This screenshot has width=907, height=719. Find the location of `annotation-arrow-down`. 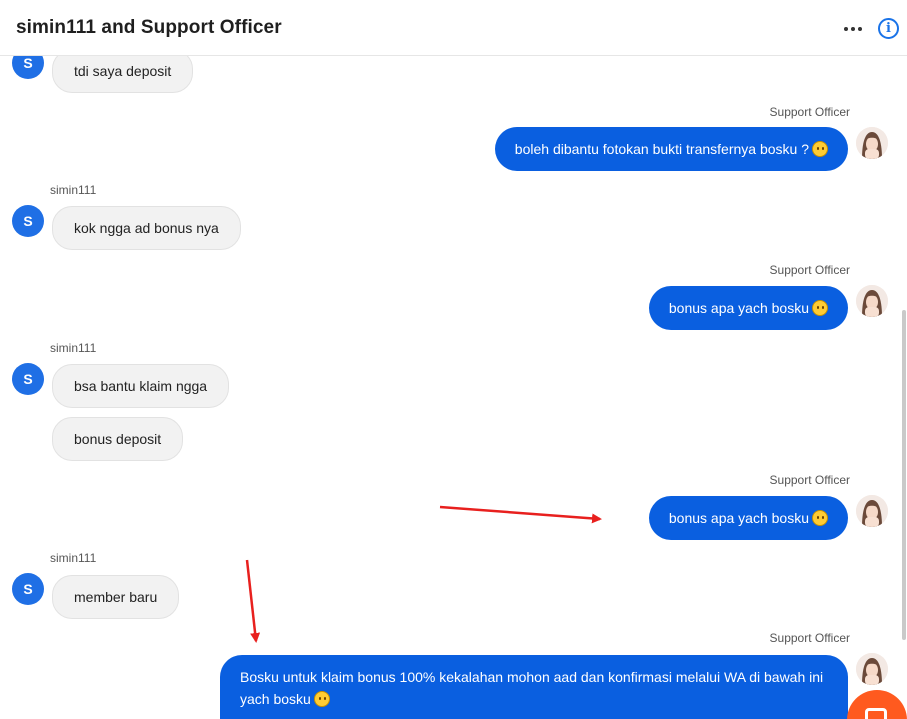

annotation-arrow-down is located at coordinates (253, 601).